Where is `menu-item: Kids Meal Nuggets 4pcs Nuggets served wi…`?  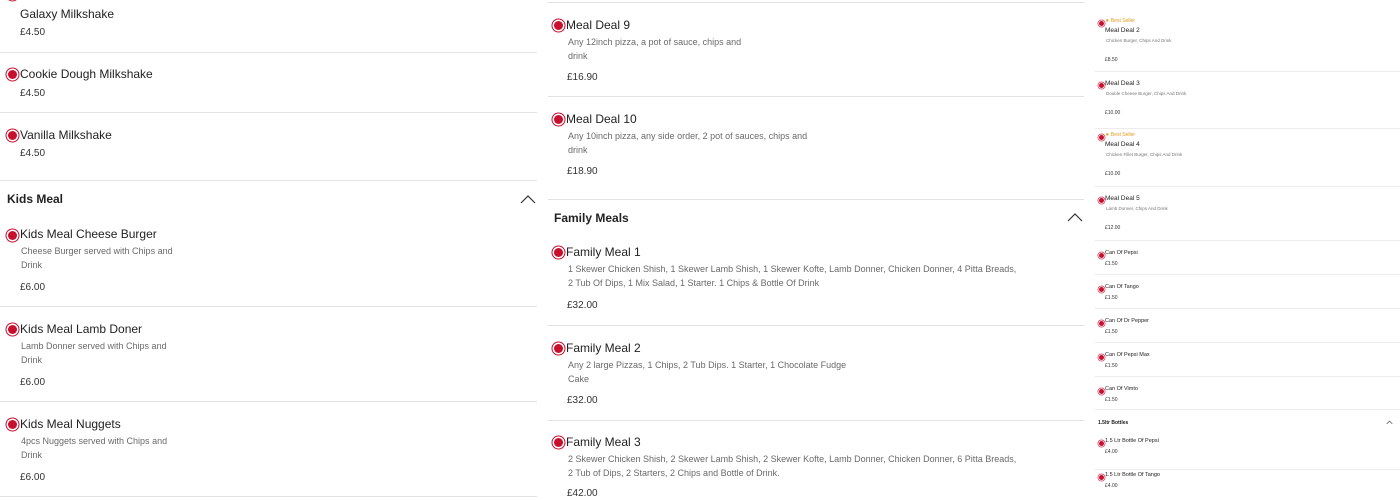 menu-item: Kids Meal Nuggets 4pcs Nuggets served wi… is located at coordinates (268, 449).